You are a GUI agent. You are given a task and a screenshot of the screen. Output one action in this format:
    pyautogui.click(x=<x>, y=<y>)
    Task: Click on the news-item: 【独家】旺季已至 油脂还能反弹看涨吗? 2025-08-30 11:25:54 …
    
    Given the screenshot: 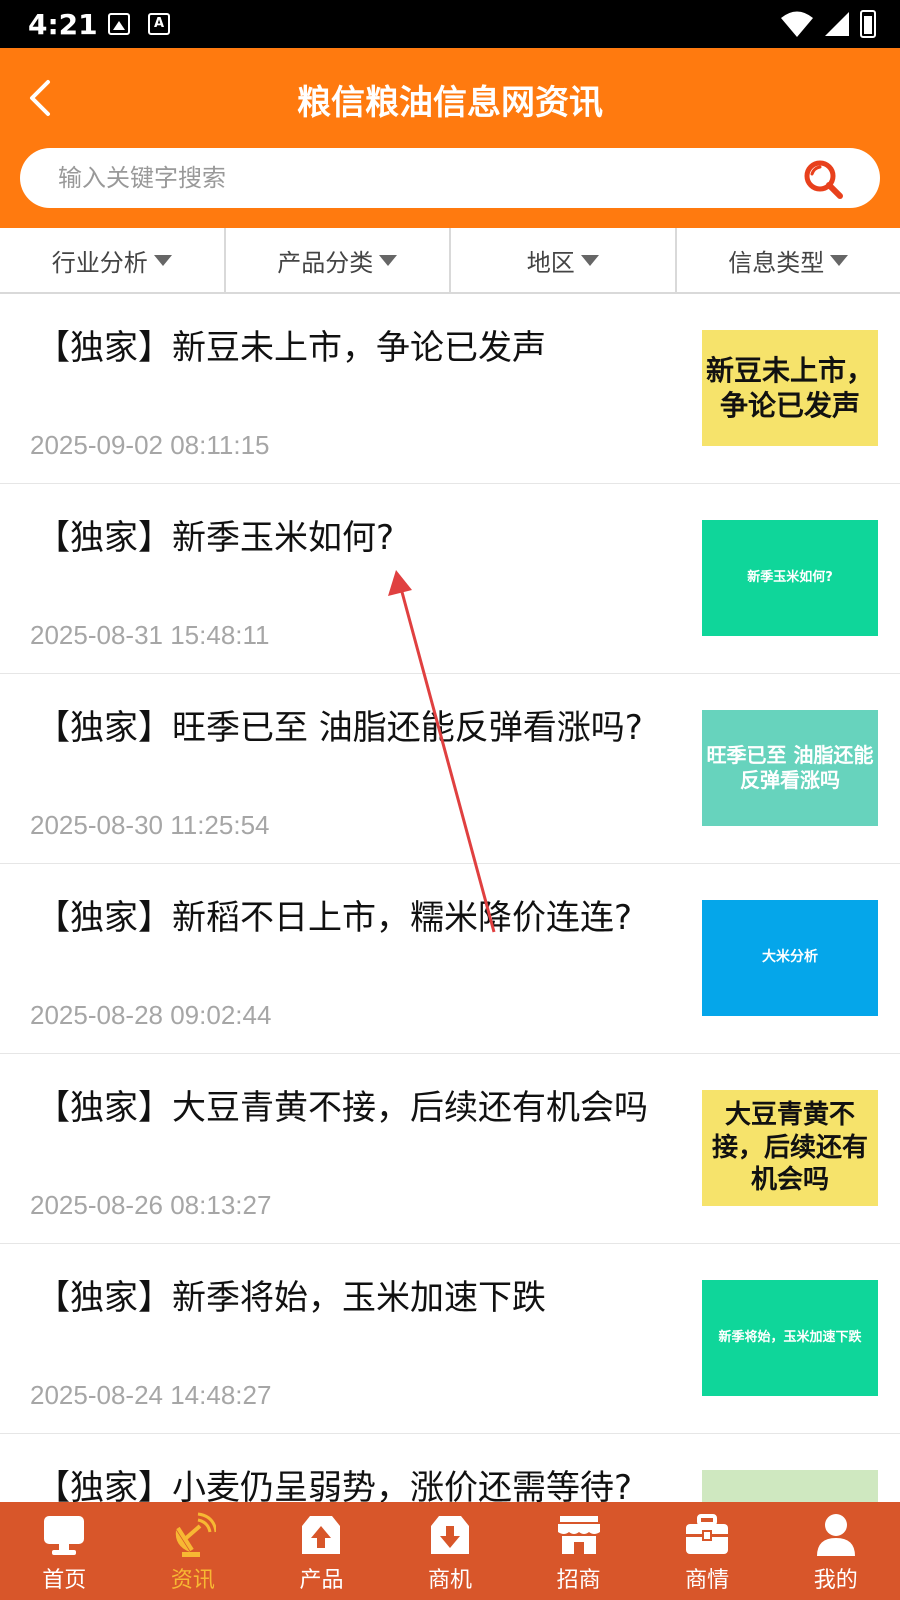 What is the action you would take?
    pyautogui.click(x=450, y=769)
    